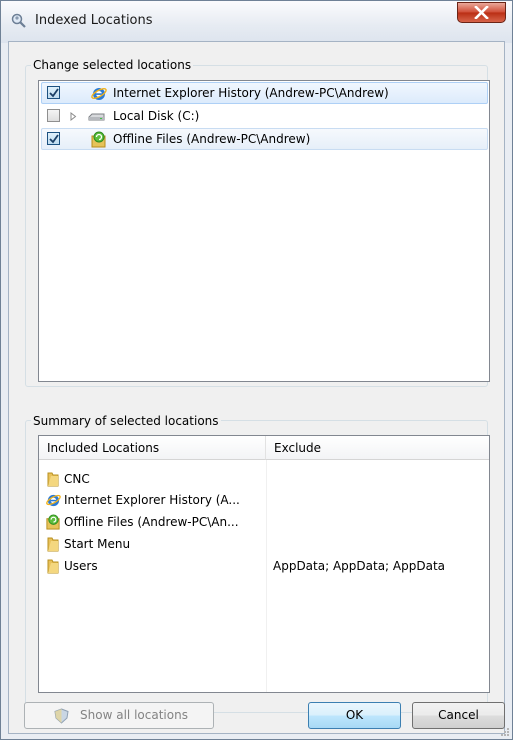 Image resolution: width=513 pixels, height=740 pixels. Describe the element at coordinates (112, 65) in the screenshot. I see `change-locations-label: Change selected locations` at that location.